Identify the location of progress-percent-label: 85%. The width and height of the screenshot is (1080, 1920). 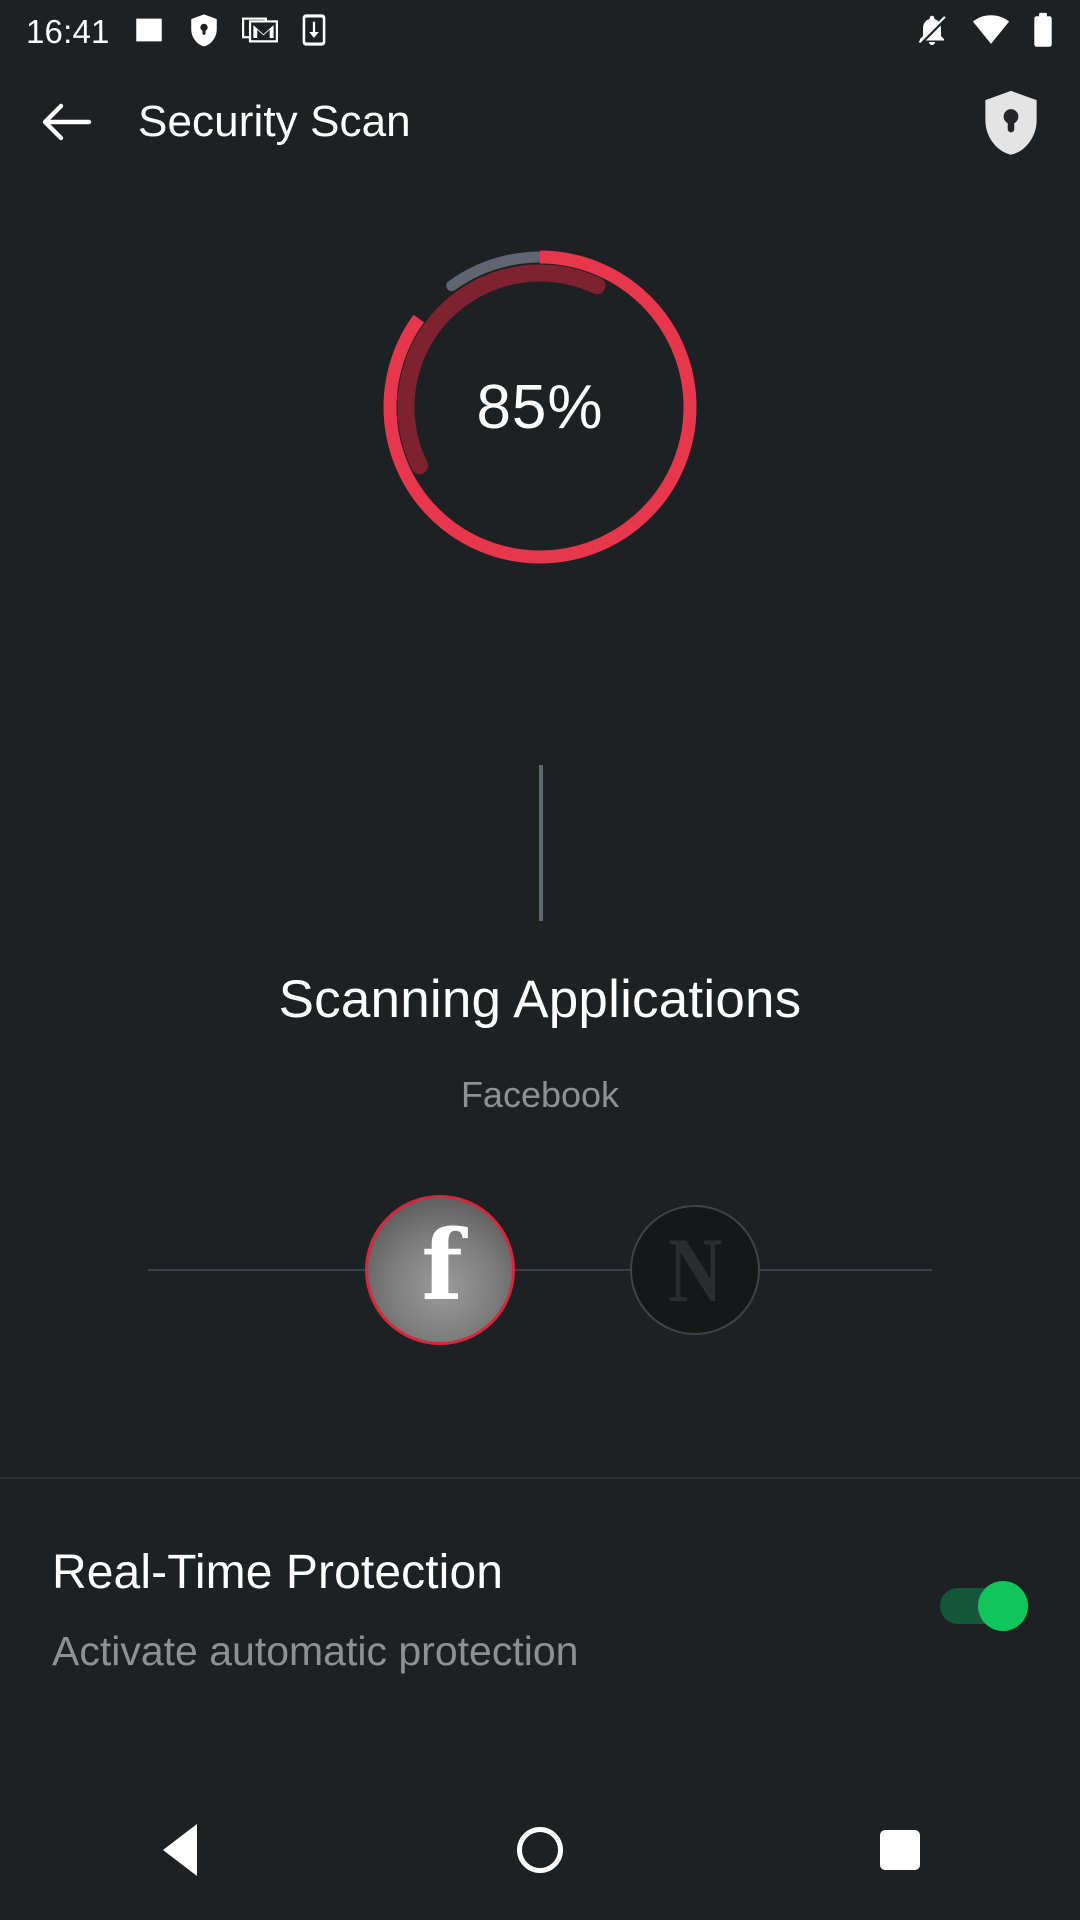
(540, 407).